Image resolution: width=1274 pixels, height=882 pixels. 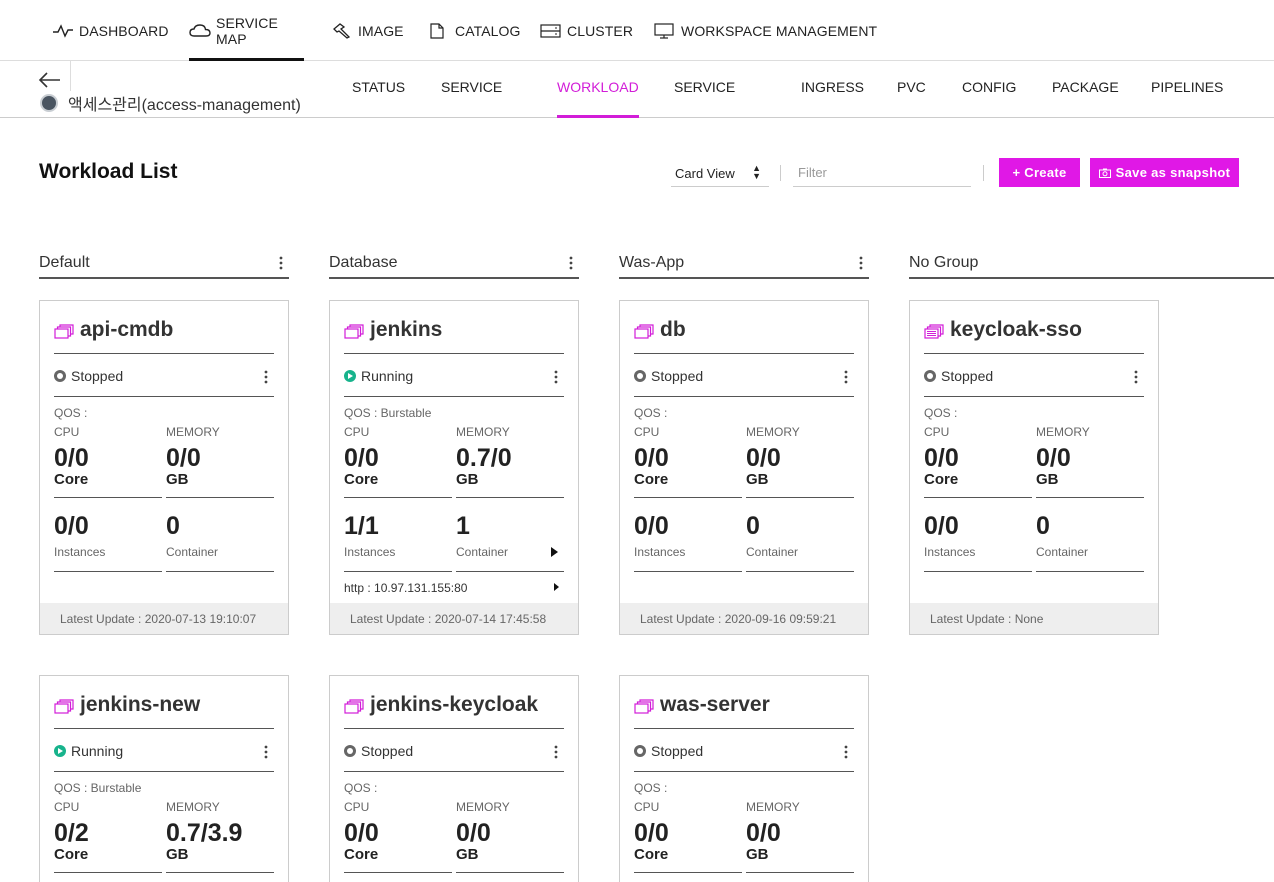 What do you see at coordinates (454, 705) in the screenshot?
I see `workload-name: jenkins-keycloak` at bounding box center [454, 705].